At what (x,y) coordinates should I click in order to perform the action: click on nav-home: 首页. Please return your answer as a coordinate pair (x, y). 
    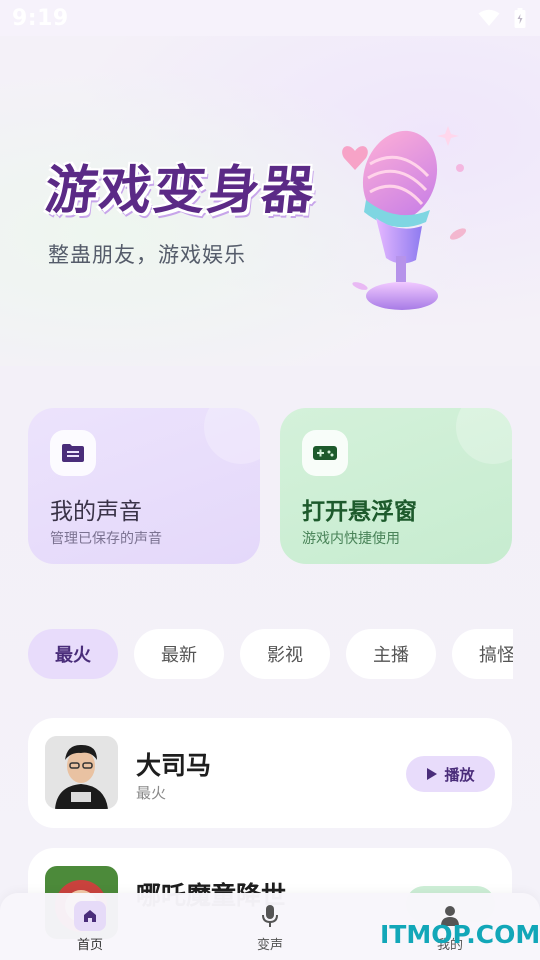
    Looking at the image, I should click on (90, 929).